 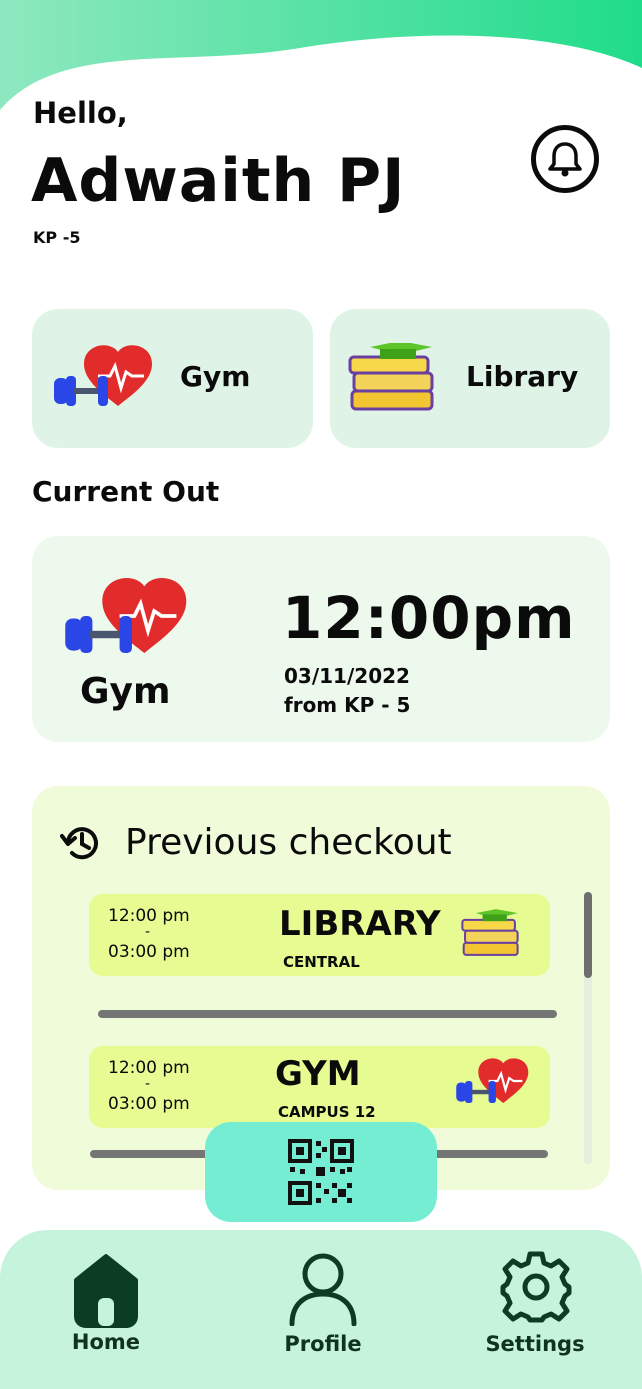 I want to click on entry-subplace: CENTRAL, so click(x=321, y=962).